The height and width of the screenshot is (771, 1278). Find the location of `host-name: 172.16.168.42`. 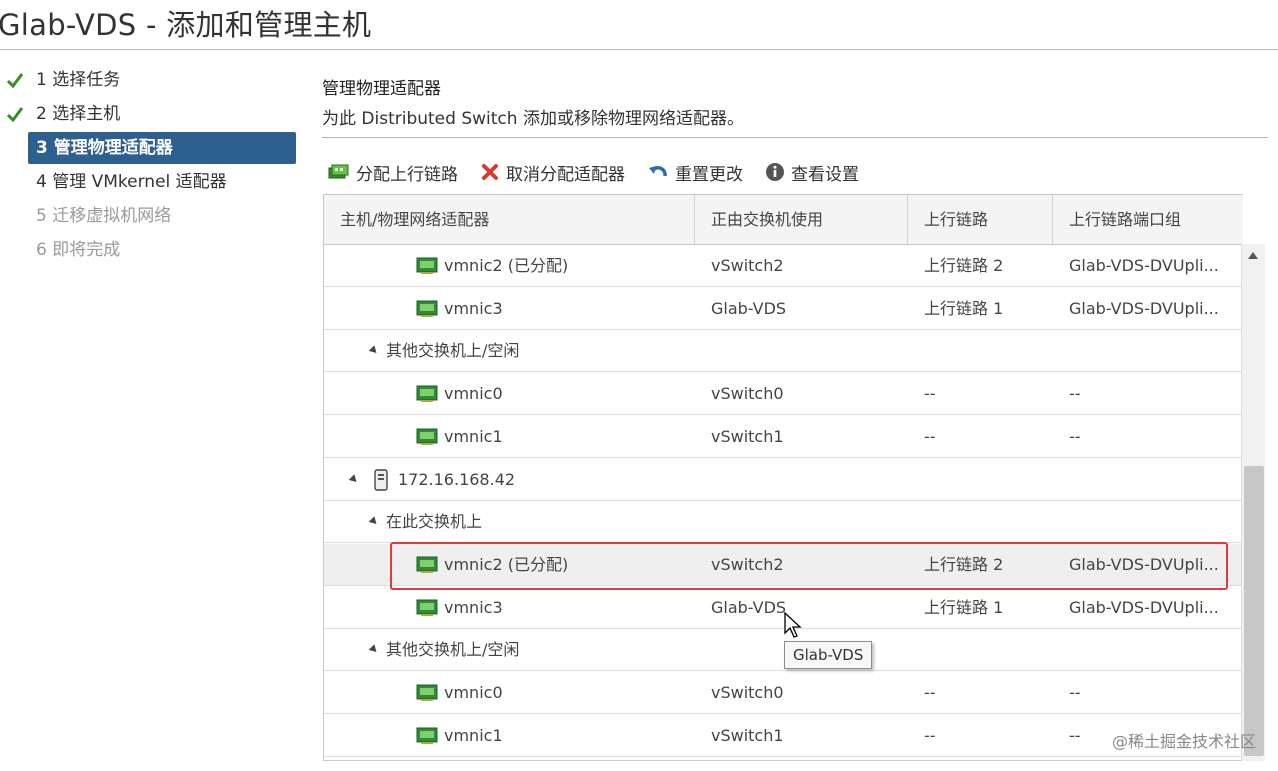

host-name: 172.16.168.42 is located at coordinates (457, 479).